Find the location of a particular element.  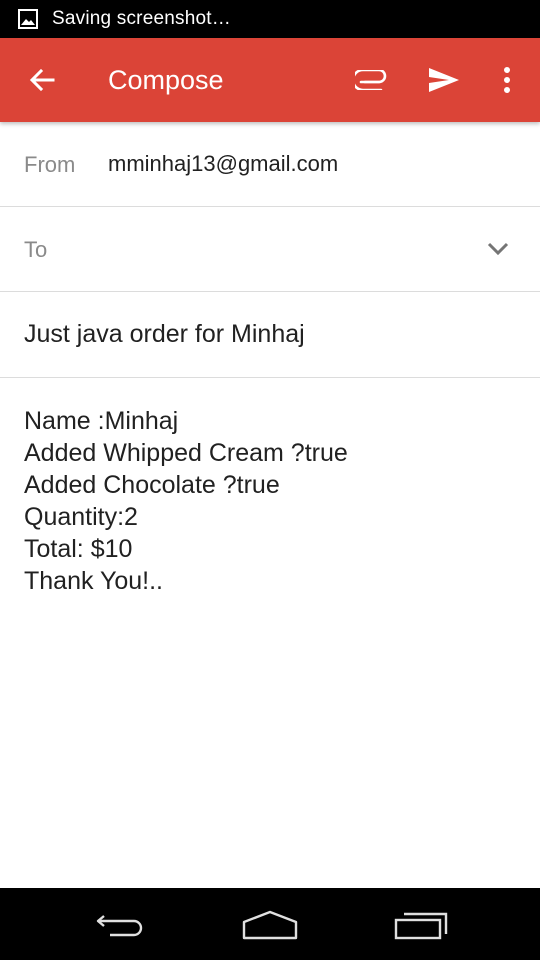

chevron-down-icon is located at coordinates (498, 249).